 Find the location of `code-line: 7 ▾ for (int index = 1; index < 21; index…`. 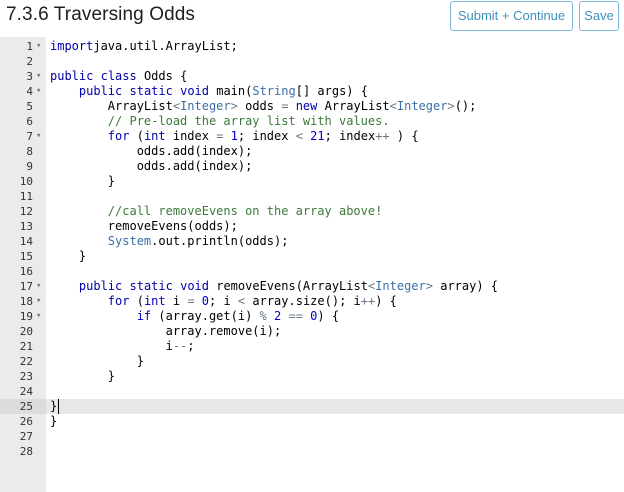

code-line: 7 ▾ for (int index = 1; index < 21; index… is located at coordinates (312, 136).